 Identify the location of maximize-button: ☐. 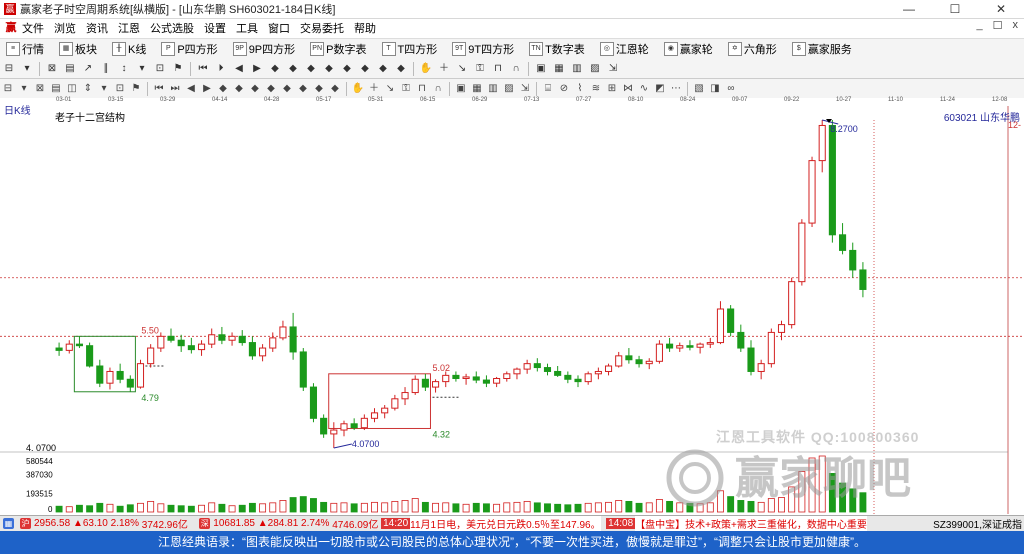
(955, 9).